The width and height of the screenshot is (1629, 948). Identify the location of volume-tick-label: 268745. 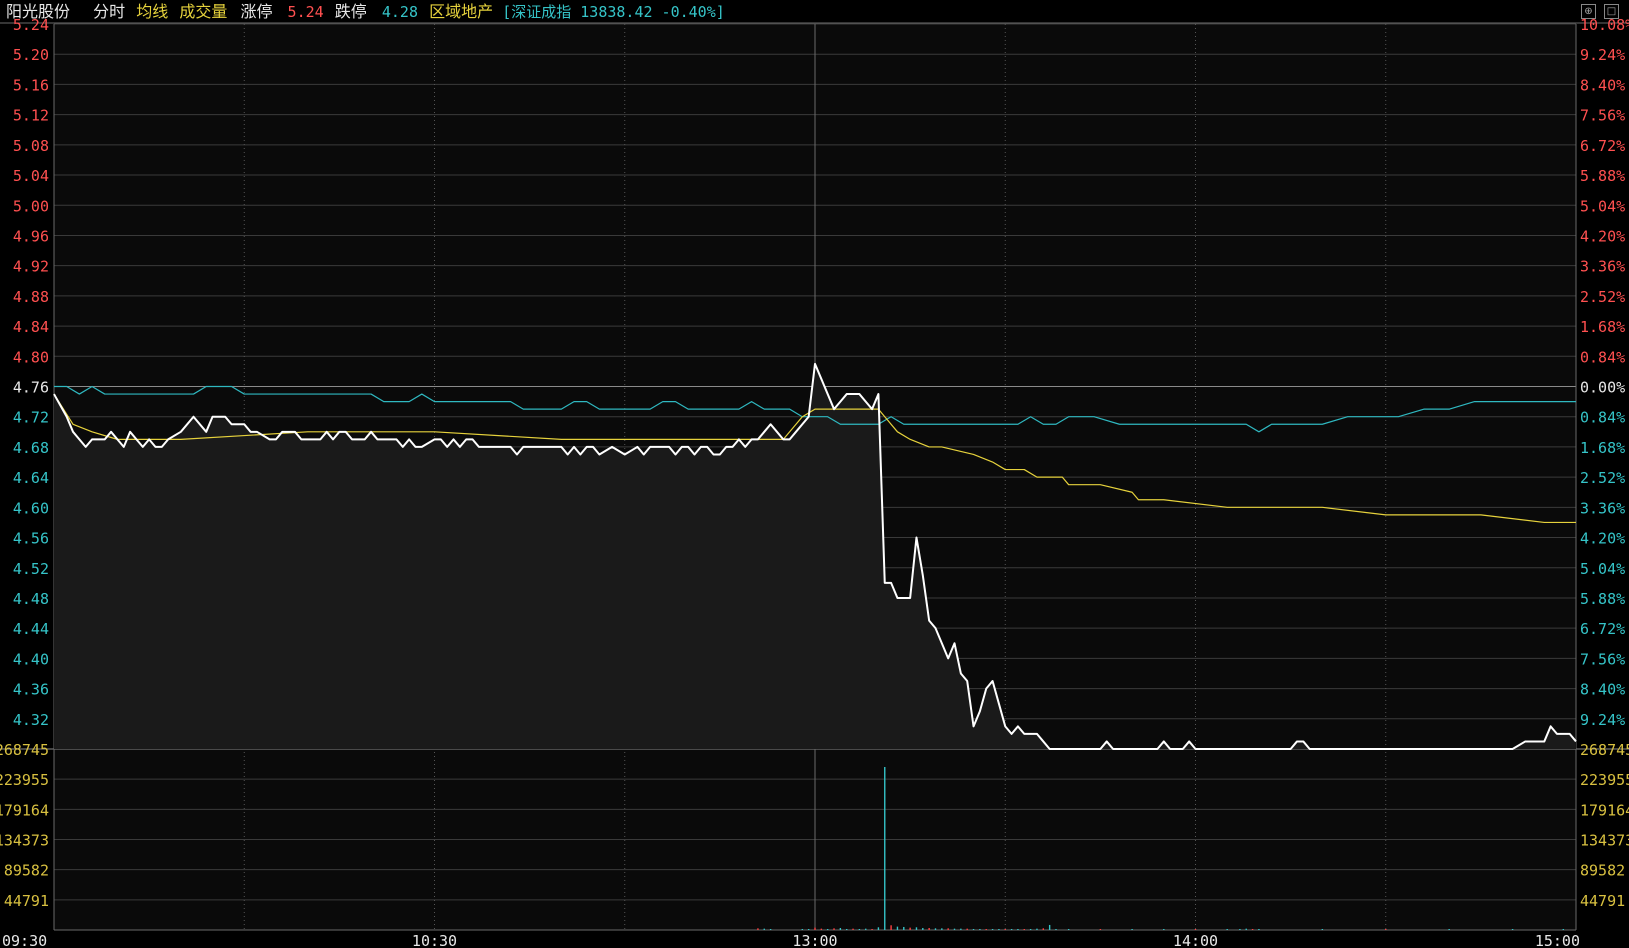
(24, 750).